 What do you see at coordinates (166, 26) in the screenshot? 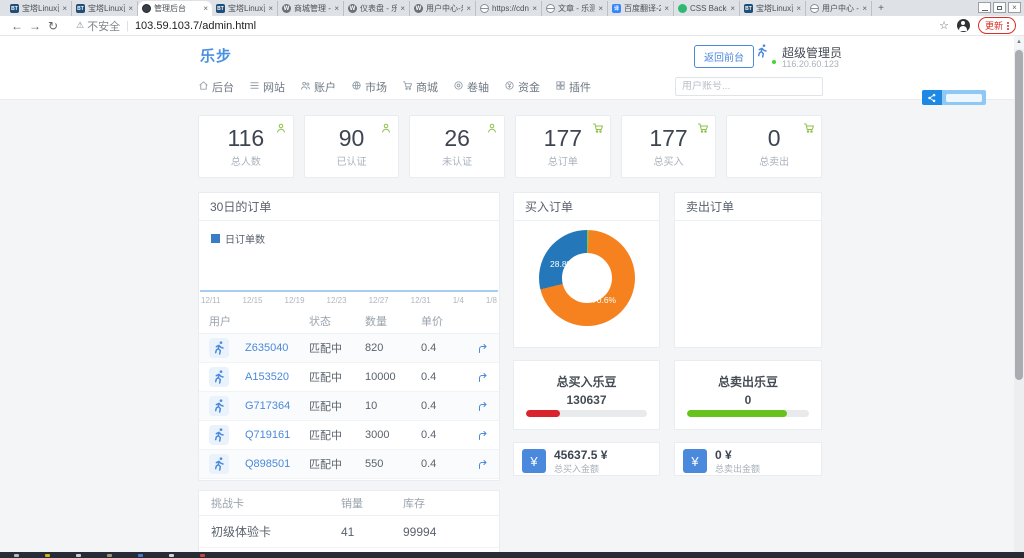
I see `url-zone: ⚠ 不安全 | 103.59.103.7/admin.html` at bounding box center [166, 26].